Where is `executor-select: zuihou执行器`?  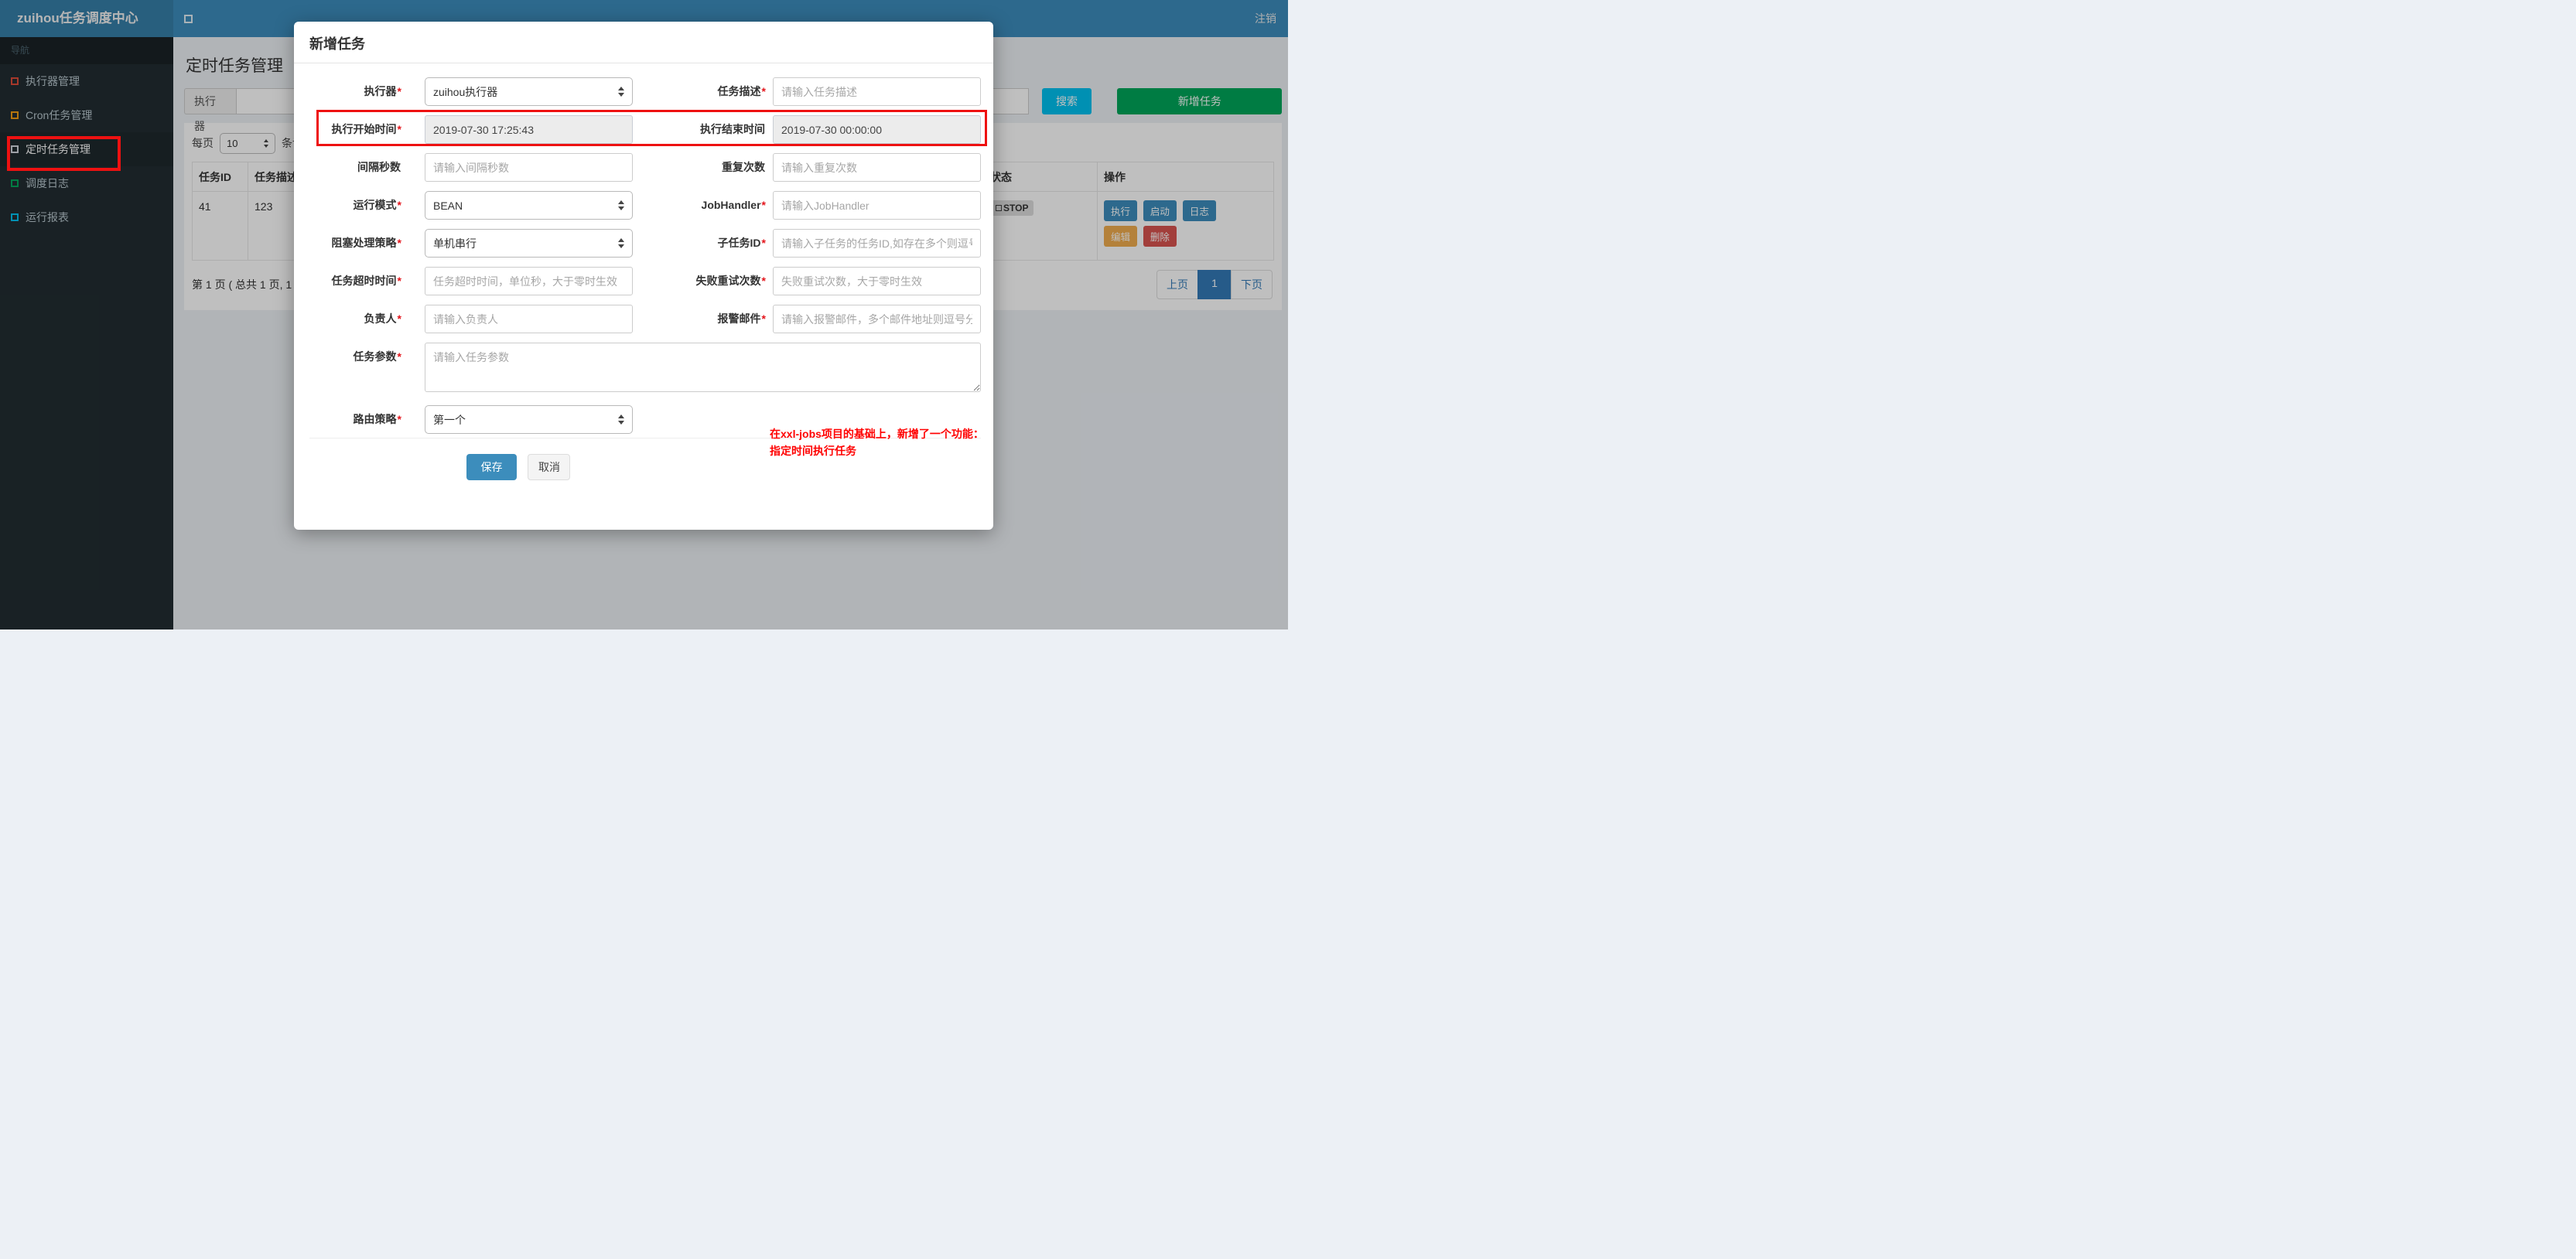 executor-select: zuihou执行器 is located at coordinates (529, 92).